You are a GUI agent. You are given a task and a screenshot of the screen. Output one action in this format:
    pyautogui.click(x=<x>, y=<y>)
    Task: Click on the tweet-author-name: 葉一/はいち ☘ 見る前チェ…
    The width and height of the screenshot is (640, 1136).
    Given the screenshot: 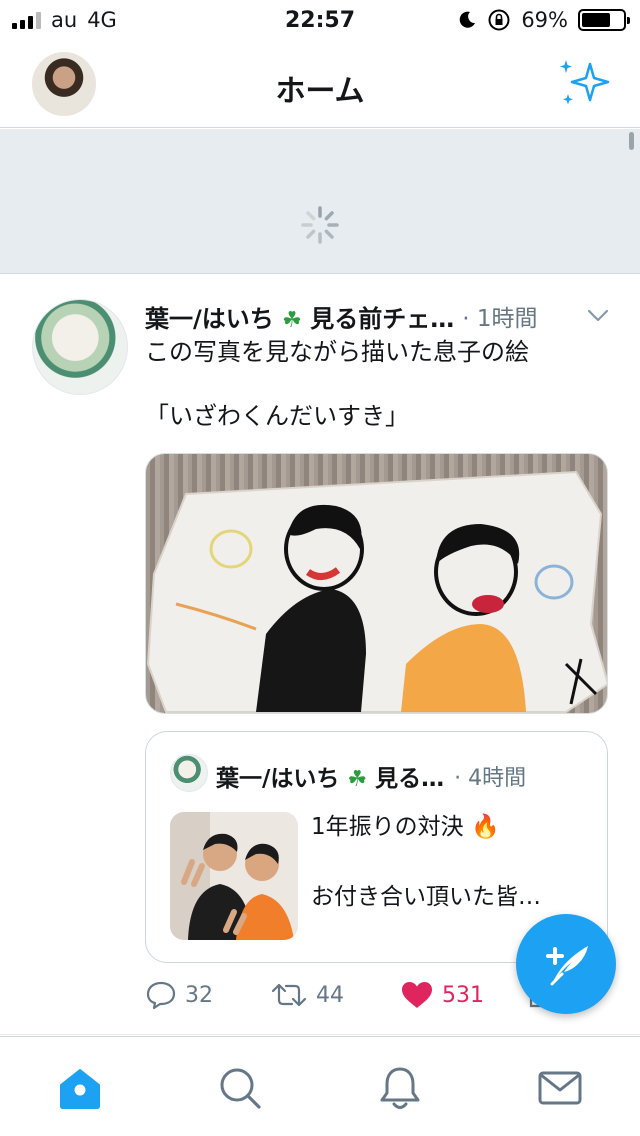 What is the action you would take?
    pyautogui.click(x=299, y=316)
    